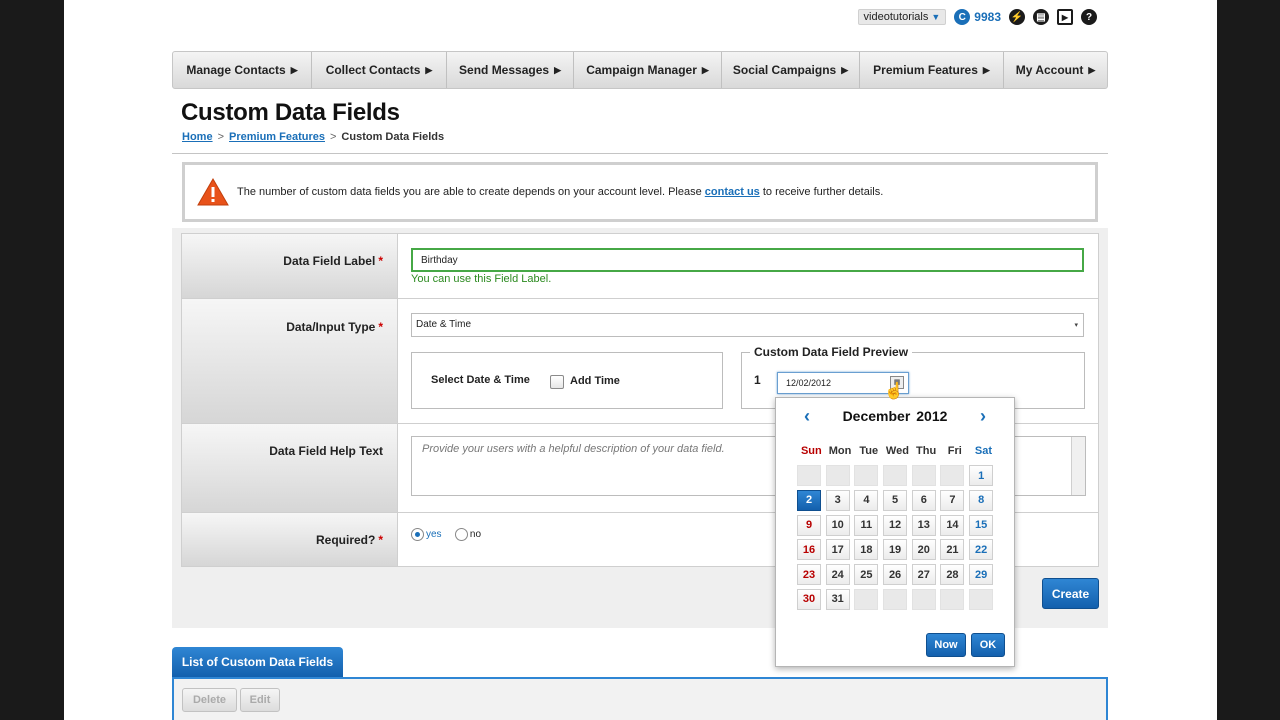 This screenshot has height=720, width=1280. Describe the element at coordinates (954, 451) in the screenshot. I see `weekday-label: Fri` at that location.